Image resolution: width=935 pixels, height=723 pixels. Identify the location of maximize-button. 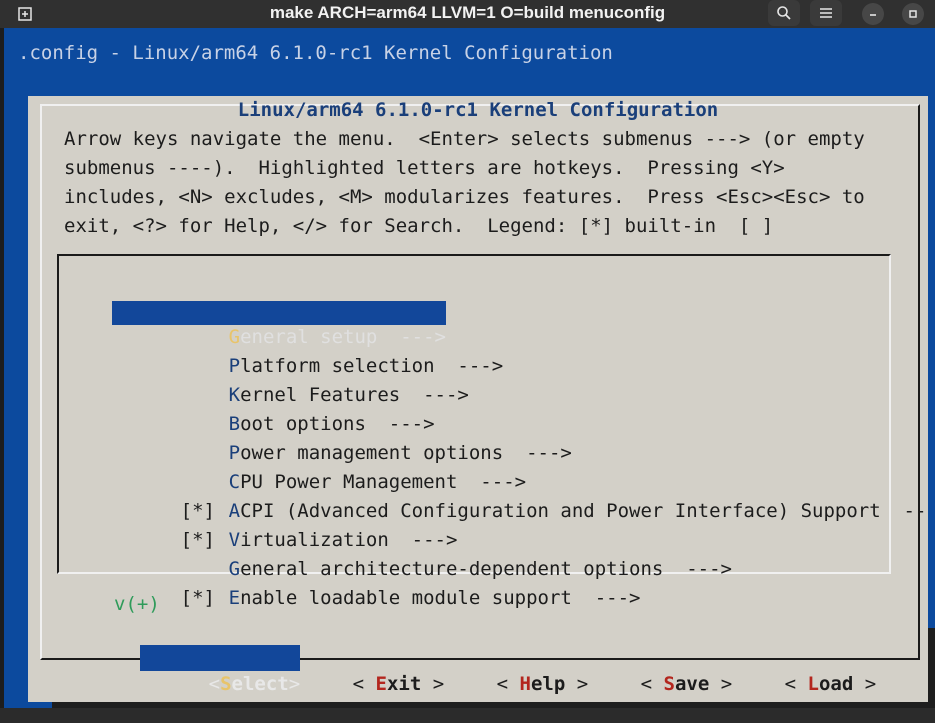
(913, 14).